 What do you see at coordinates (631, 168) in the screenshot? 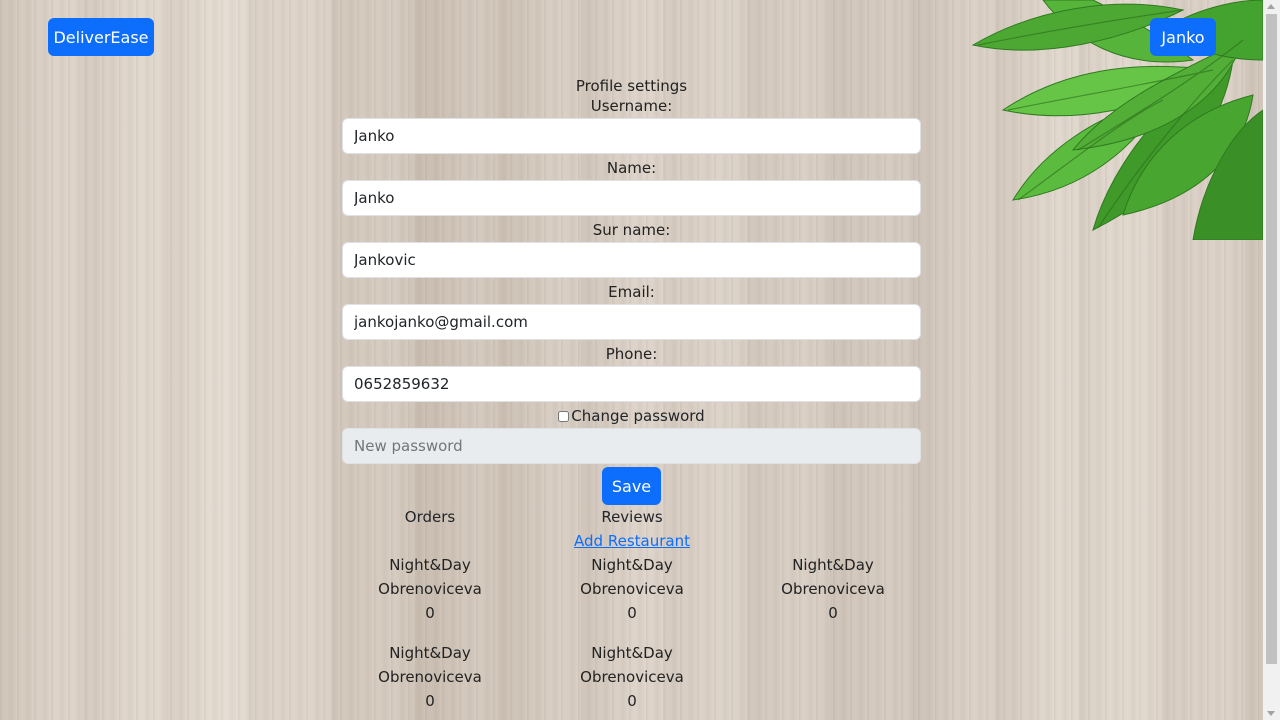
I see `name-label: Name:` at bounding box center [631, 168].